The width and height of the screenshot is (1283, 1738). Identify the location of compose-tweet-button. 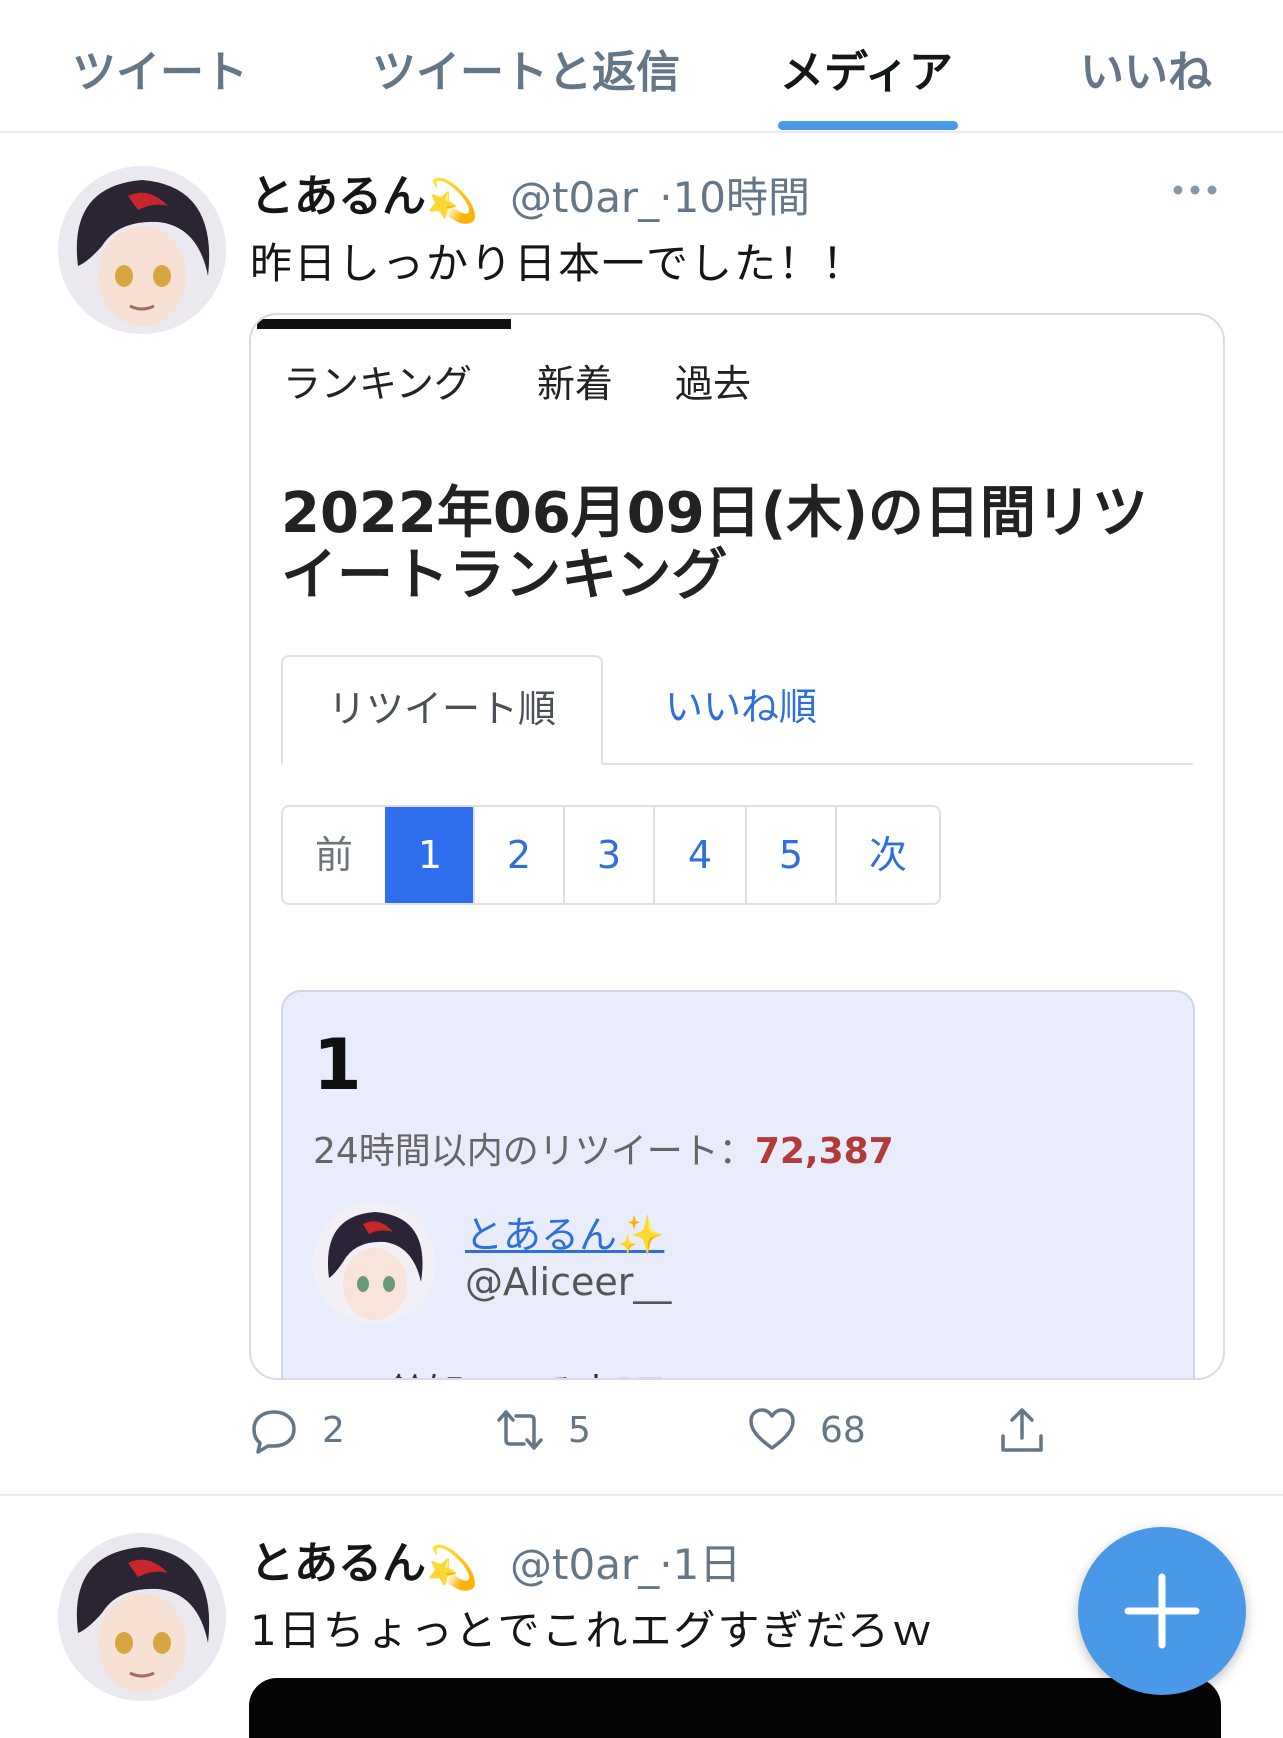
(1162, 1611).